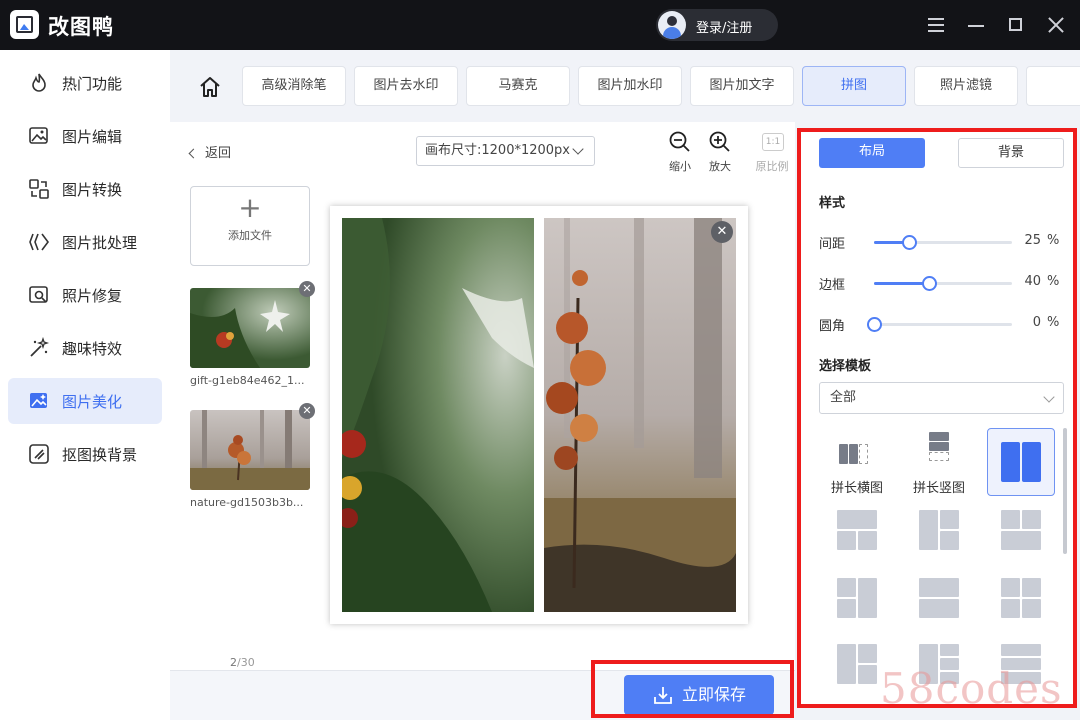 The height and width of the screenshot is (720, 1080). I want to click on cutout-icon, so click(39, 454).